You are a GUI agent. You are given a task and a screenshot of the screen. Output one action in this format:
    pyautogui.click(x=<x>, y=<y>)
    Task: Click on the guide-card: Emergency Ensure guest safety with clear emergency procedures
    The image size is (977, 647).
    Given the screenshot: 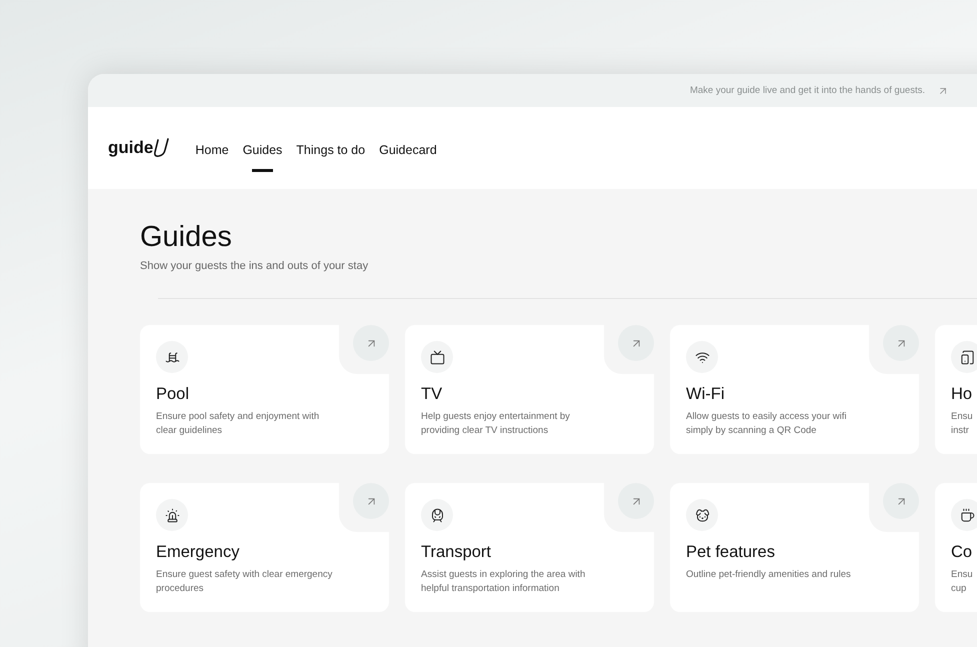 What is the action you would take?
    pyautogui.click(x=264, y=547)
    